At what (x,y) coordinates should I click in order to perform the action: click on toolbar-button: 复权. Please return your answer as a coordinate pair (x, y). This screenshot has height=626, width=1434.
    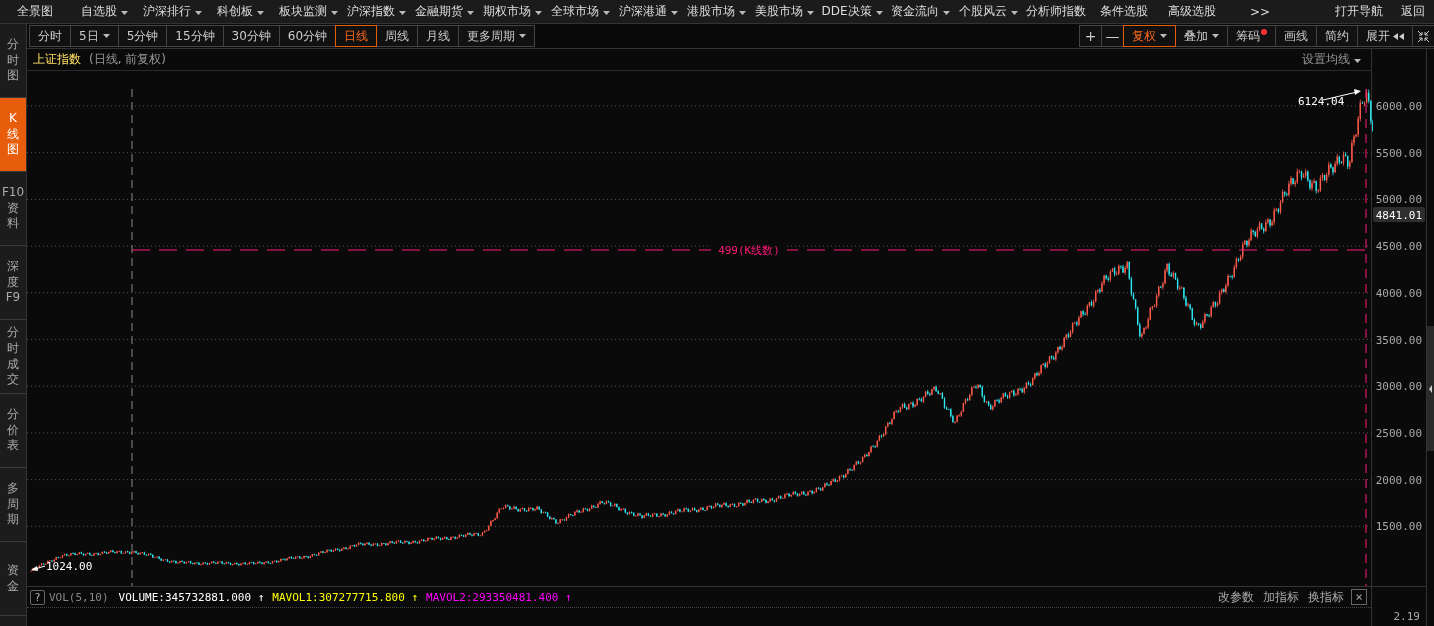
    Looking at the image, I should click on (1149, 36).